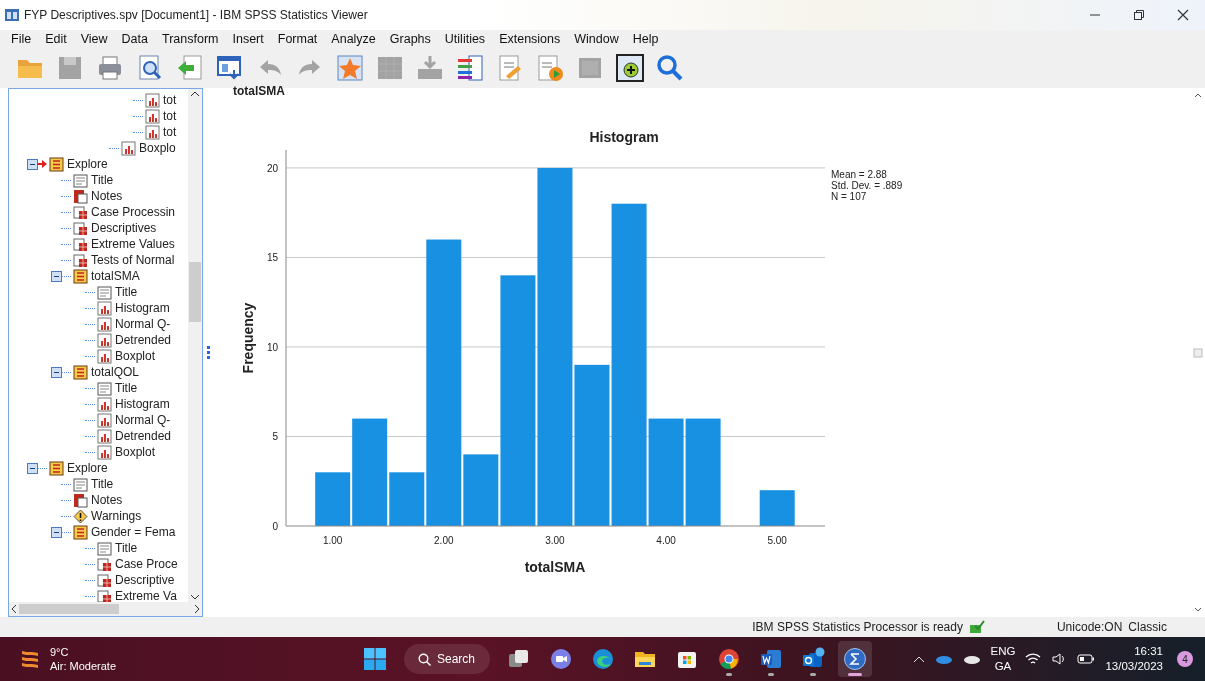 This screenshot has width=1205, height=681. Describe the element at coordinates (145, 580) in the screenshot. I see `tree-item: Descriptive` at that location.